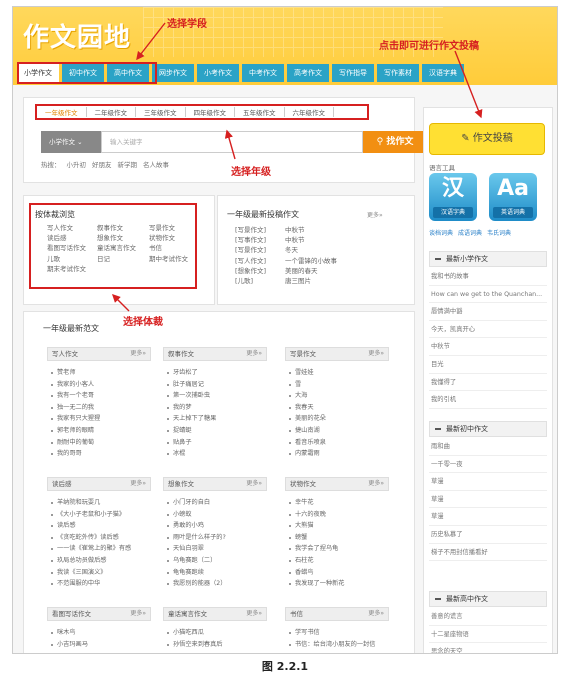 This screenshot has height=678, width=570. What do you see at coordinates (285, 666) in the screenshot?
I see `figure-caption: 图 2.2.1` at bounding box center [285, 666].